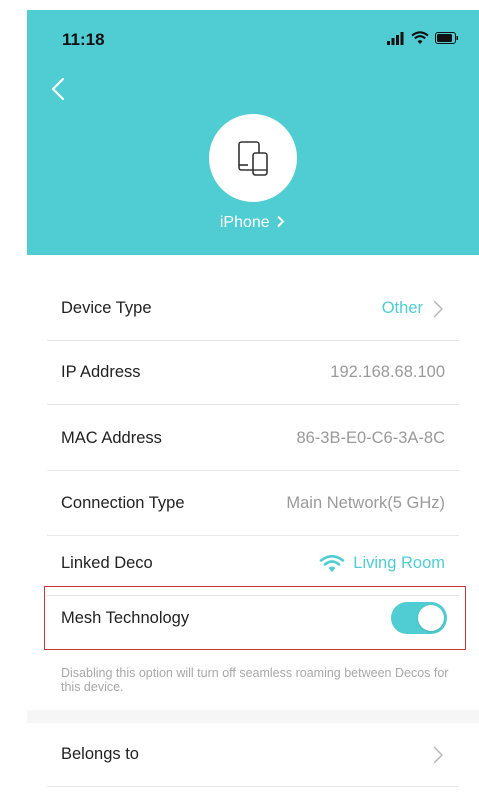  Describe the element at coordinates (402, 308) in the screenshot. I see `device-type-value: Other` at that location.